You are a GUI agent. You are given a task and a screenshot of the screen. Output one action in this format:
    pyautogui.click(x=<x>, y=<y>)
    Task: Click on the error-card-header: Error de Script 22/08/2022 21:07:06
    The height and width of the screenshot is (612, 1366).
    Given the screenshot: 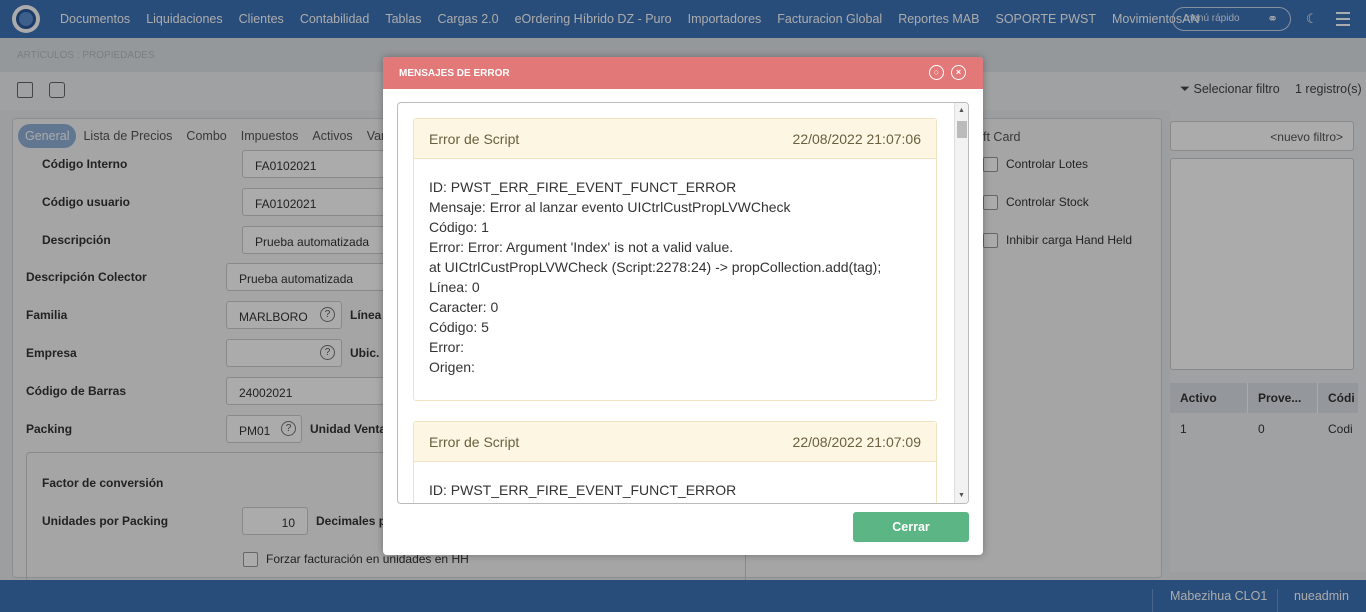 What is the action you would take?
    pyautogui.click(x=675, y=139)
    